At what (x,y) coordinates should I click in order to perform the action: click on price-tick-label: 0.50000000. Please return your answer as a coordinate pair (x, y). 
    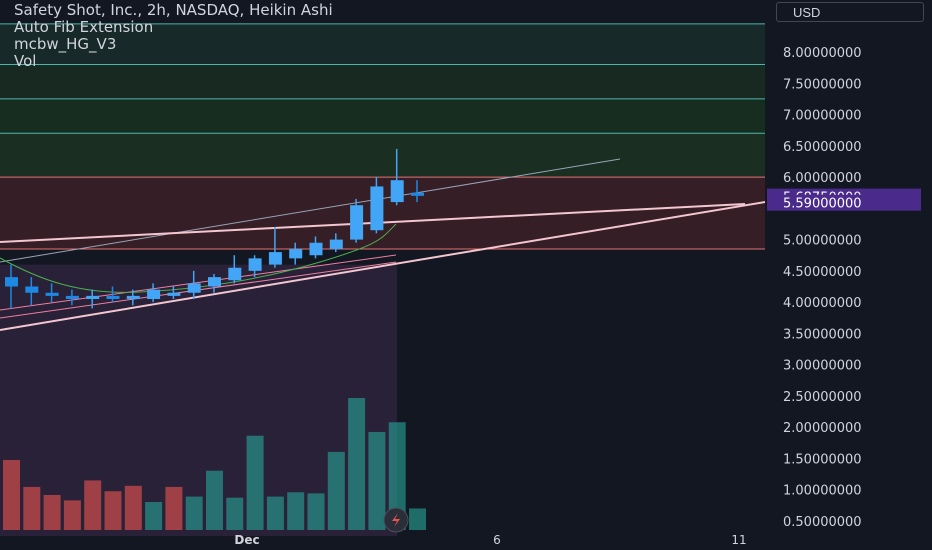
    Looking at the image, I should click on (822, 522).